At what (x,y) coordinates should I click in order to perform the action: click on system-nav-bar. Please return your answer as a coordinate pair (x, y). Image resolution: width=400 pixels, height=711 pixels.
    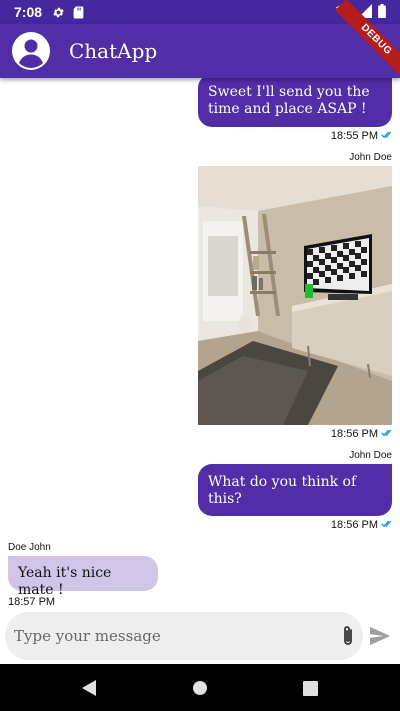
    Looking at the image, I should click on (200, 687).